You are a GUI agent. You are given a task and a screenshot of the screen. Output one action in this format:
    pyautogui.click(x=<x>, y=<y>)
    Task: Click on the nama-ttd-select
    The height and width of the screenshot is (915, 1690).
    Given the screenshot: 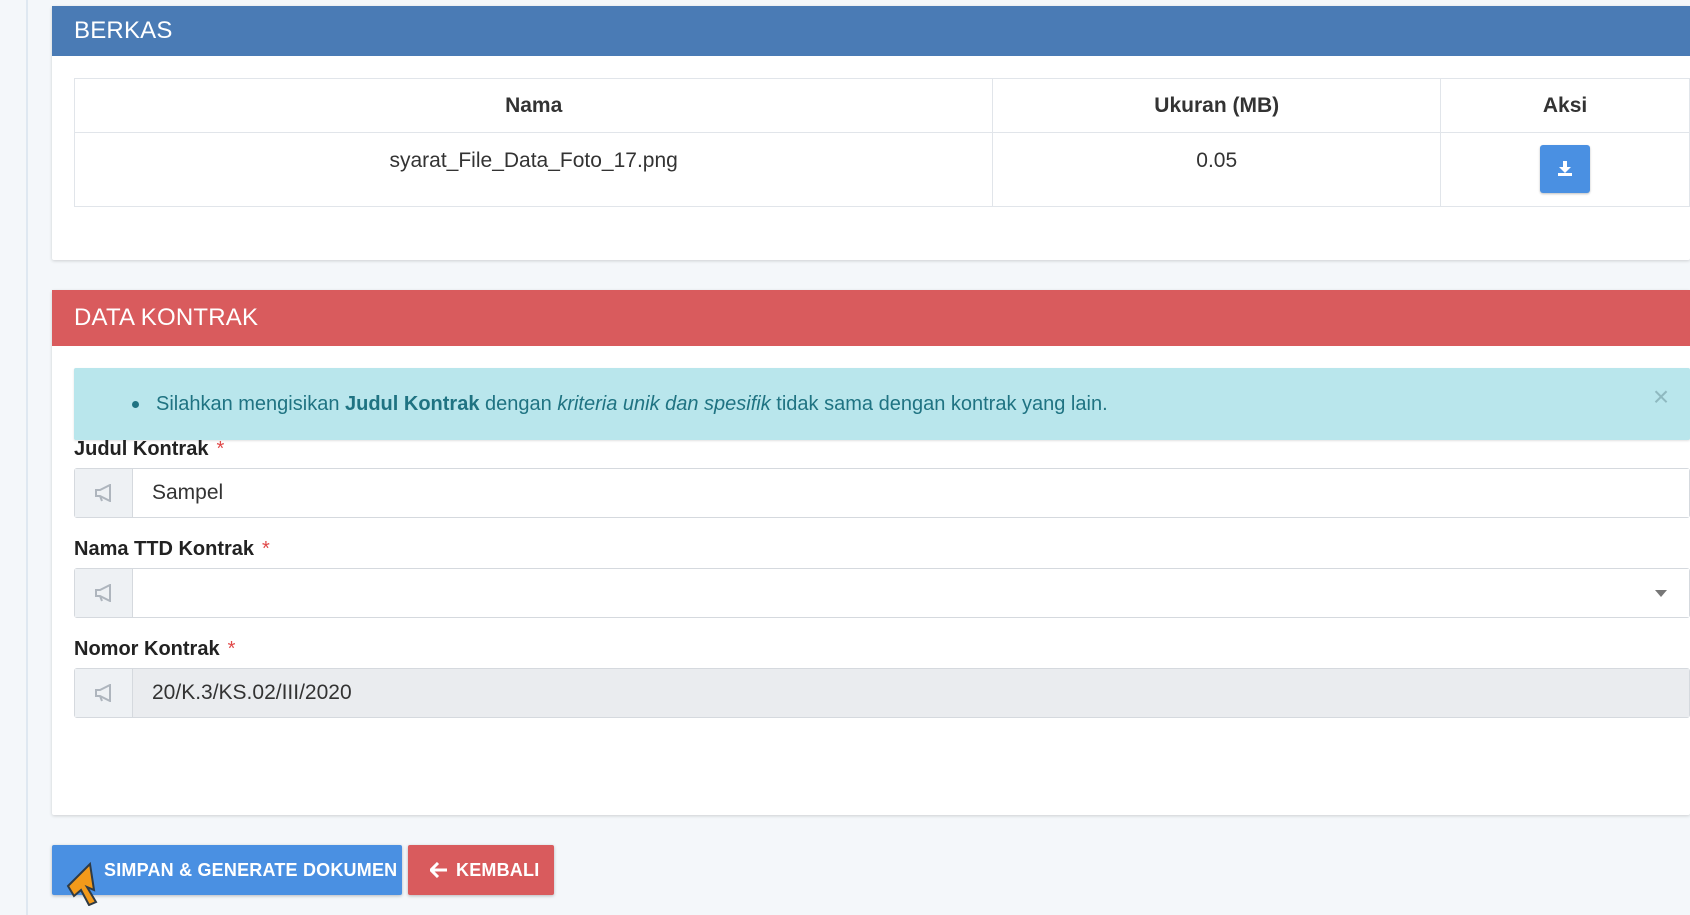 What is the action you would take?
    pyautogui.click(x=911, y=593)
    